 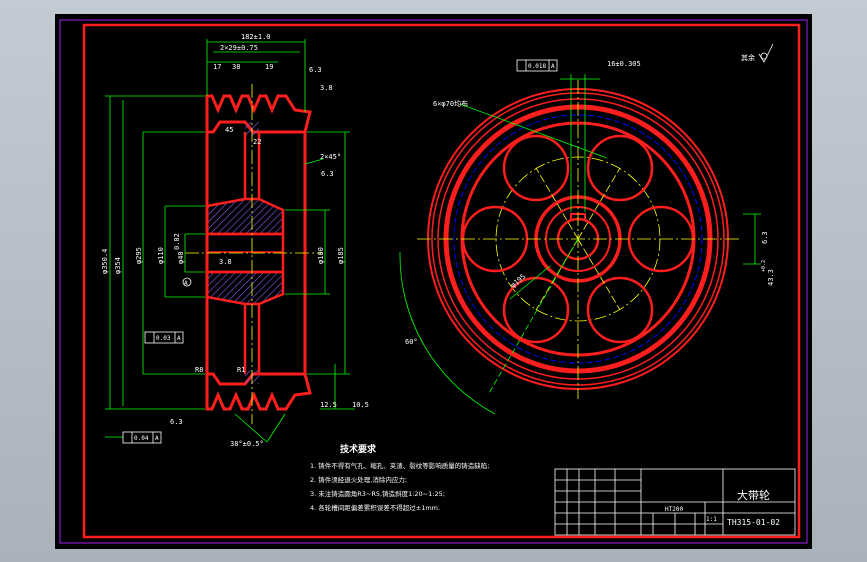 I want to click on dim-angle: 38°±0.5°, so click(x=247, y=444).